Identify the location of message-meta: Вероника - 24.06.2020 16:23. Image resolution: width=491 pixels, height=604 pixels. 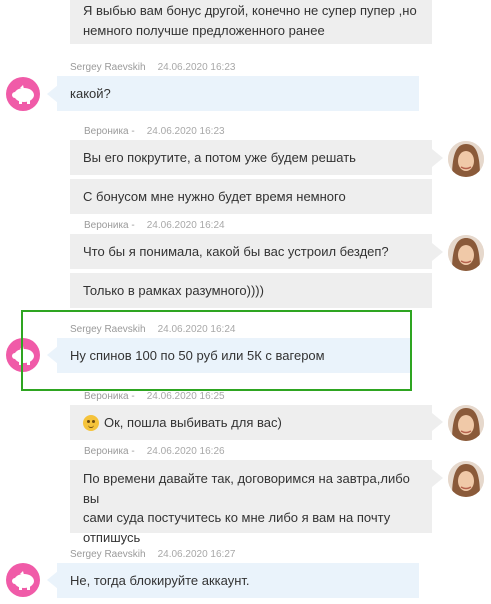
(154, 131).